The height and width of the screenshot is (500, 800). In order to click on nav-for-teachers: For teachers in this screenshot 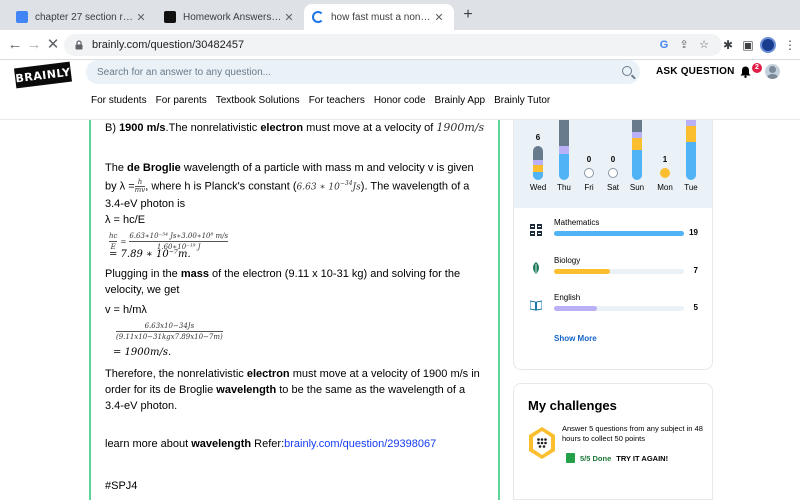, I will do `click(337, 100)`.